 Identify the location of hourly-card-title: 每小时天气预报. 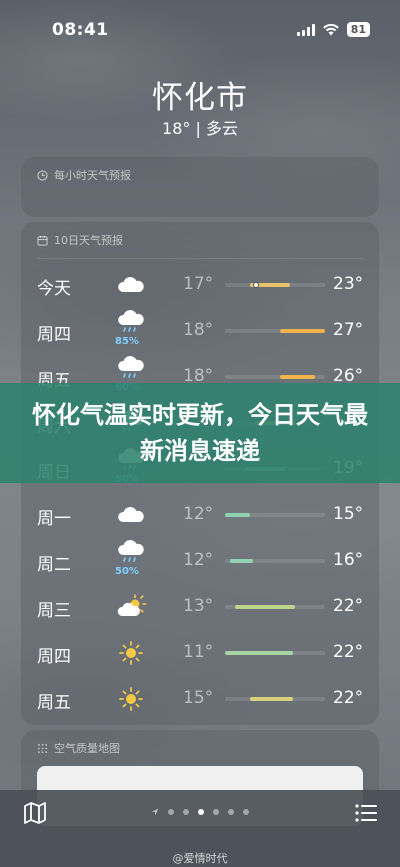
(92, 175).